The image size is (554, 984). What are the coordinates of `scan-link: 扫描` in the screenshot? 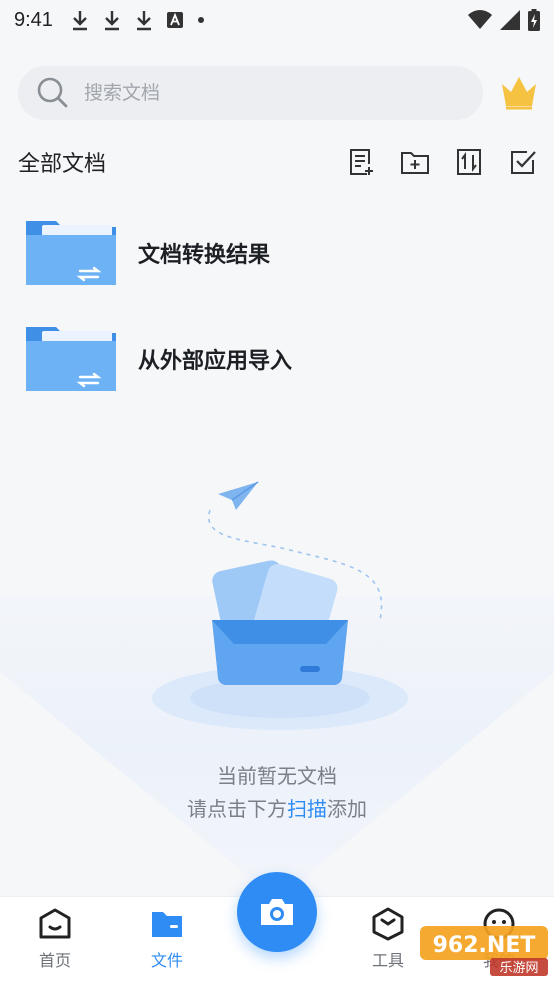 It's located at (307, 809).